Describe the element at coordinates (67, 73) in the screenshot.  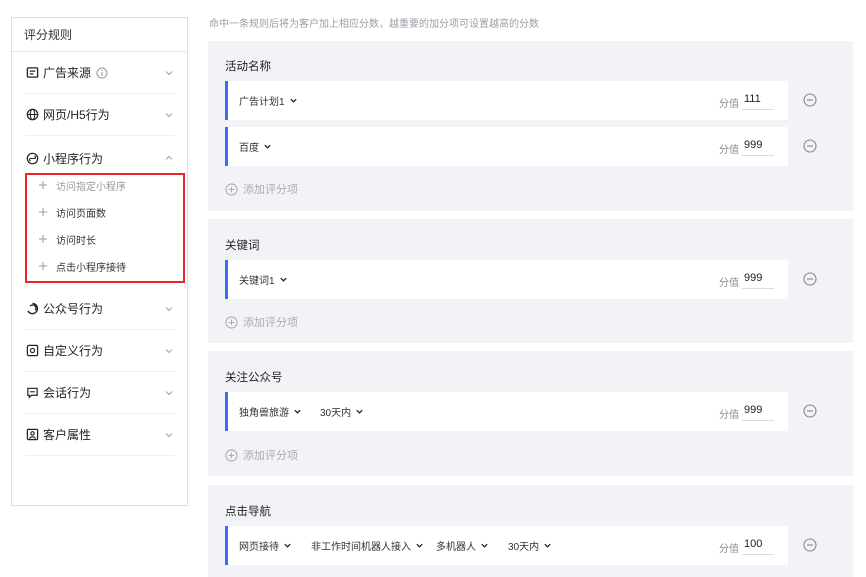
I see `sidebar-group-label: 广告来源` at that location.